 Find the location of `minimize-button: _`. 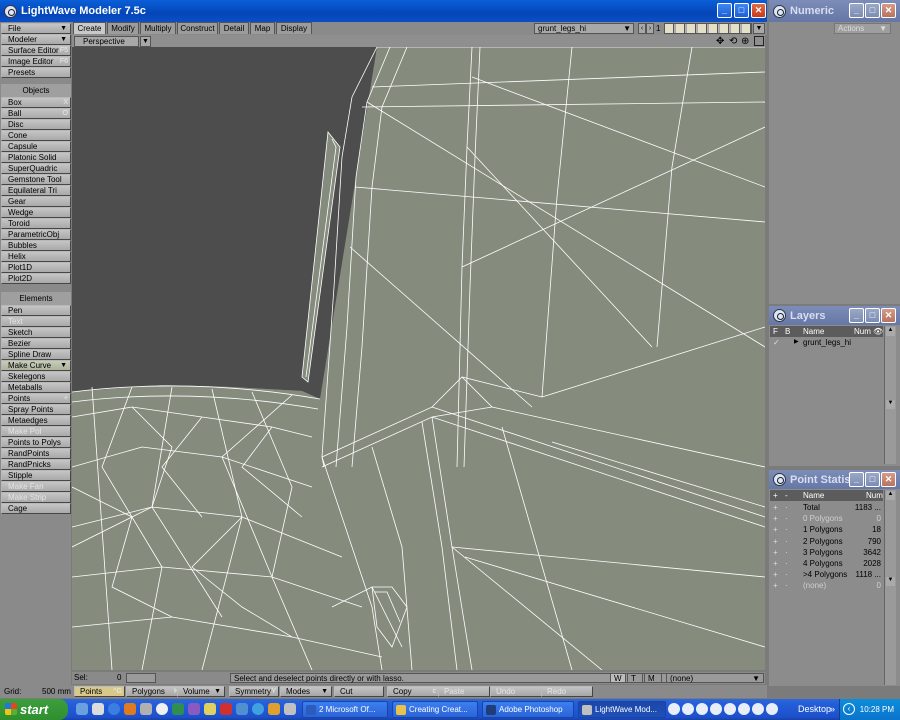

minimize-button: _ is located at coordinates (724, 10).